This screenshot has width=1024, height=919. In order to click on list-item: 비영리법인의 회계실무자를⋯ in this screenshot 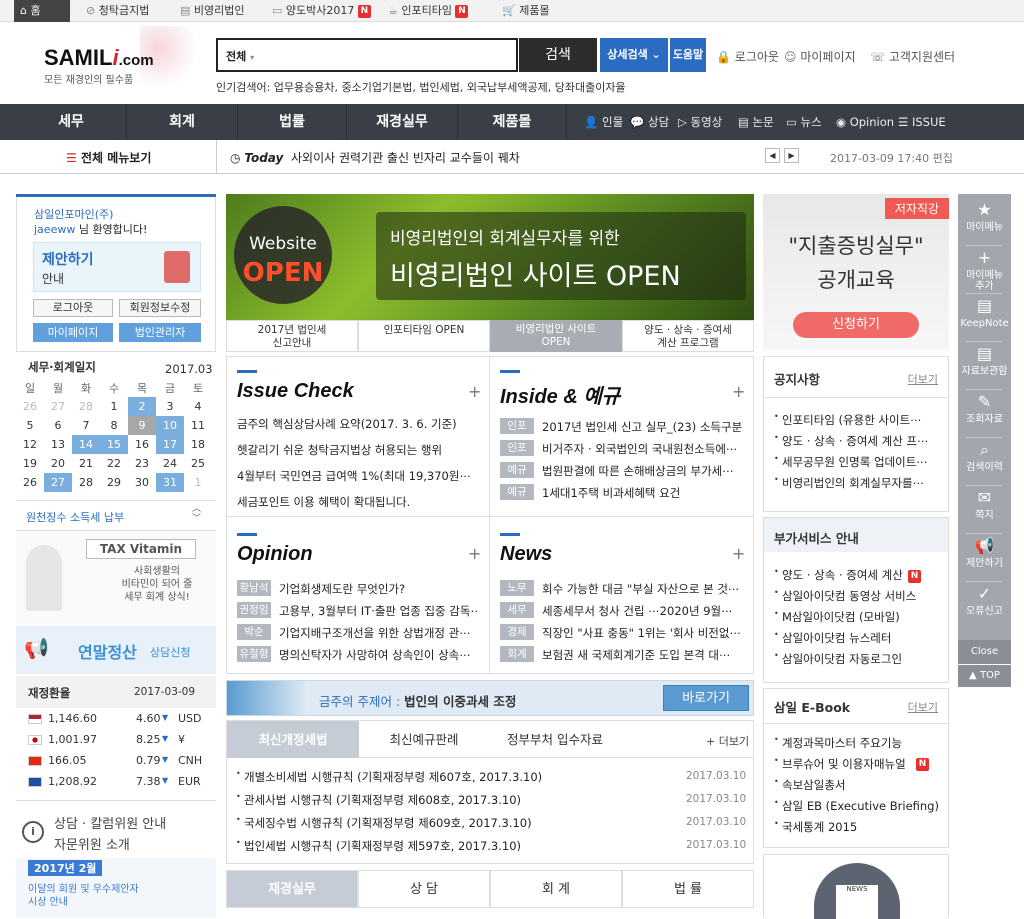, I will do `click(864, 483)`.